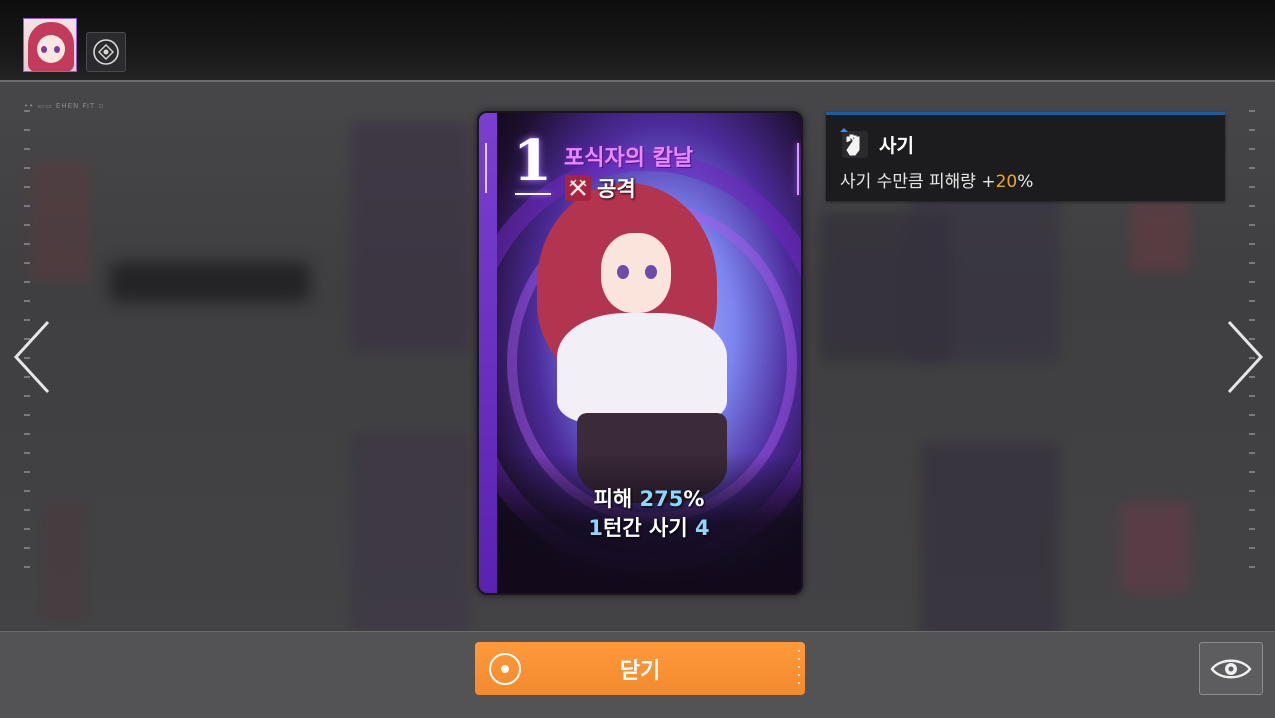  I want to click on card-effect-damage: 피해 275%, so click(649, 499).